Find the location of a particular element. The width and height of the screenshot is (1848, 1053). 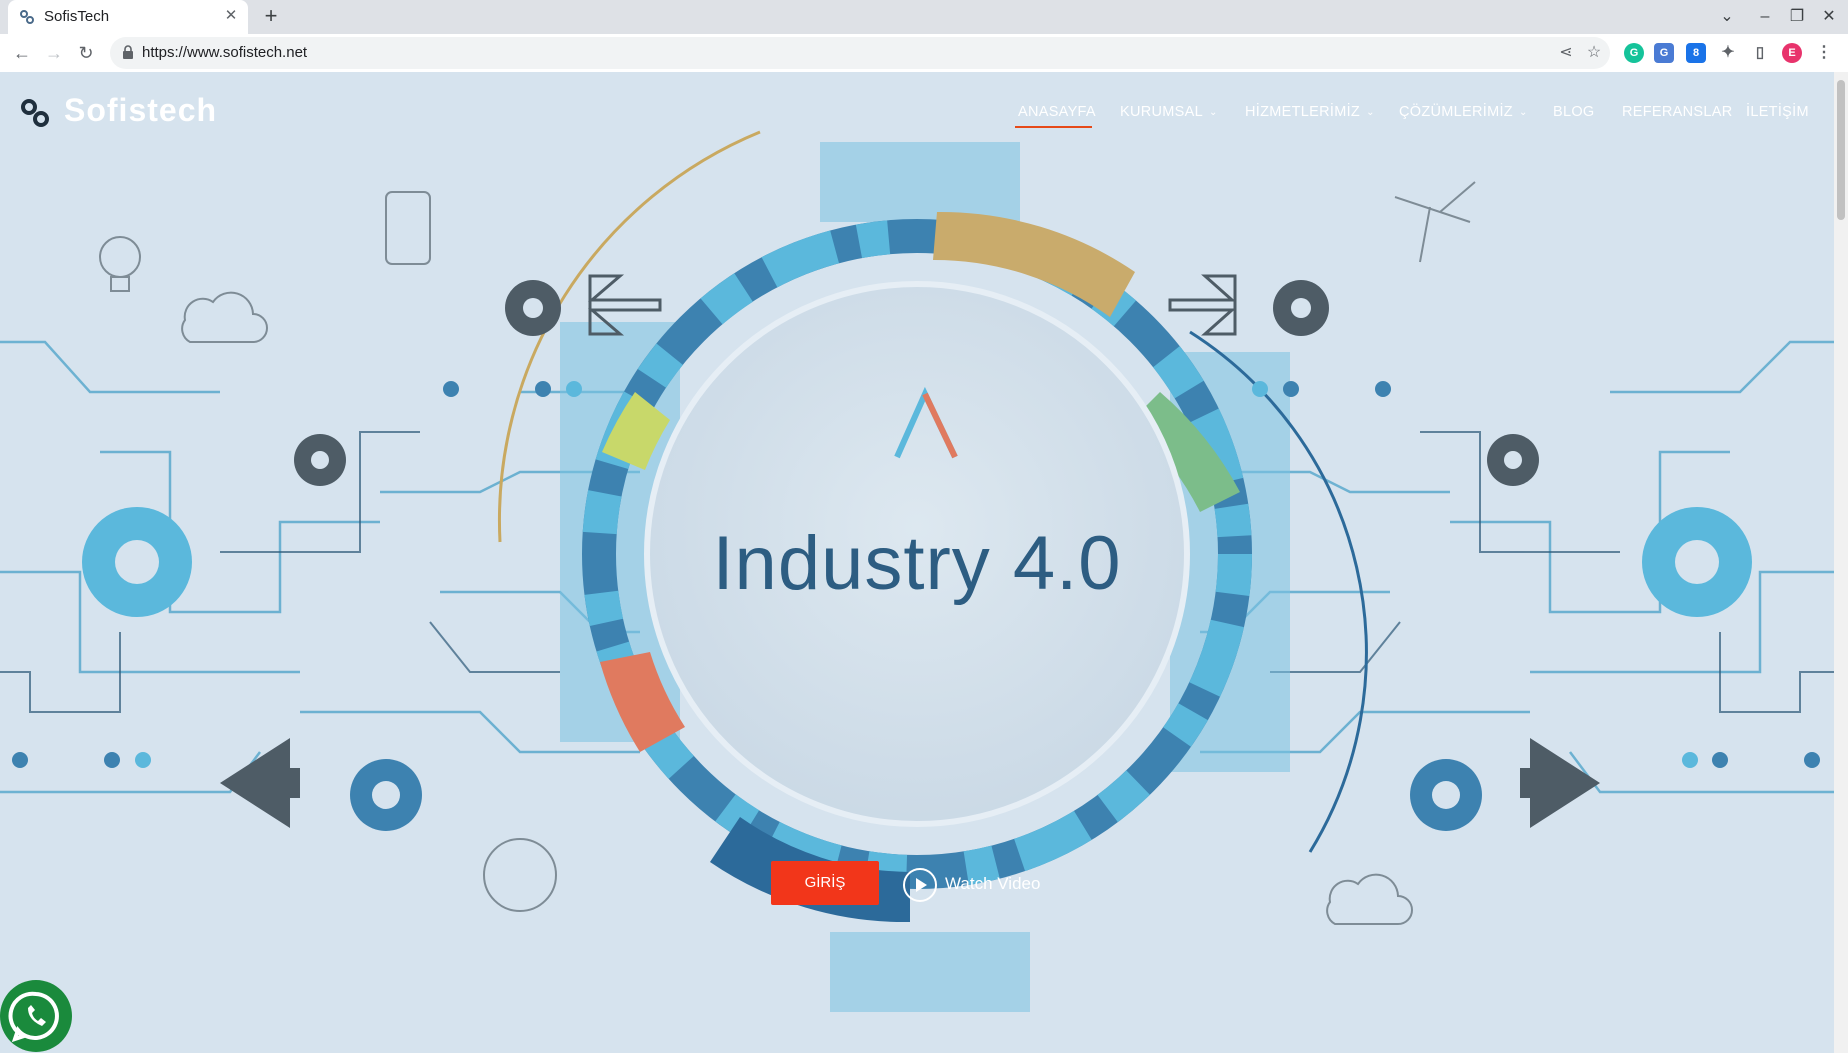

whatsapp-icon is located at coordinates (36, 1016).